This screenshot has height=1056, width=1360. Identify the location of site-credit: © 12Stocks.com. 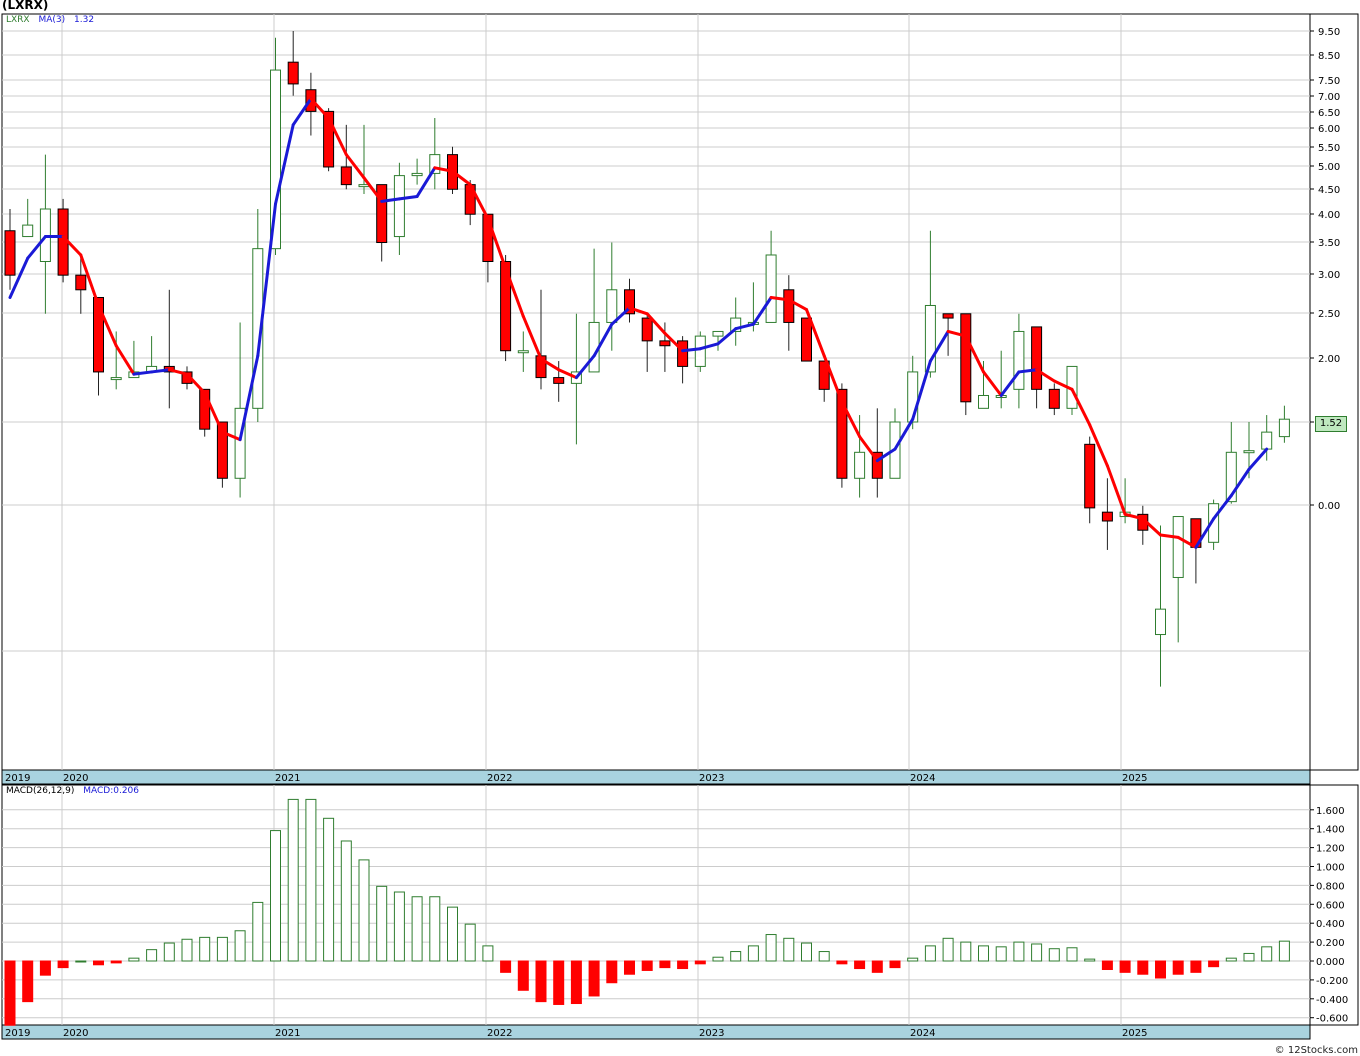
(1316, 1050).